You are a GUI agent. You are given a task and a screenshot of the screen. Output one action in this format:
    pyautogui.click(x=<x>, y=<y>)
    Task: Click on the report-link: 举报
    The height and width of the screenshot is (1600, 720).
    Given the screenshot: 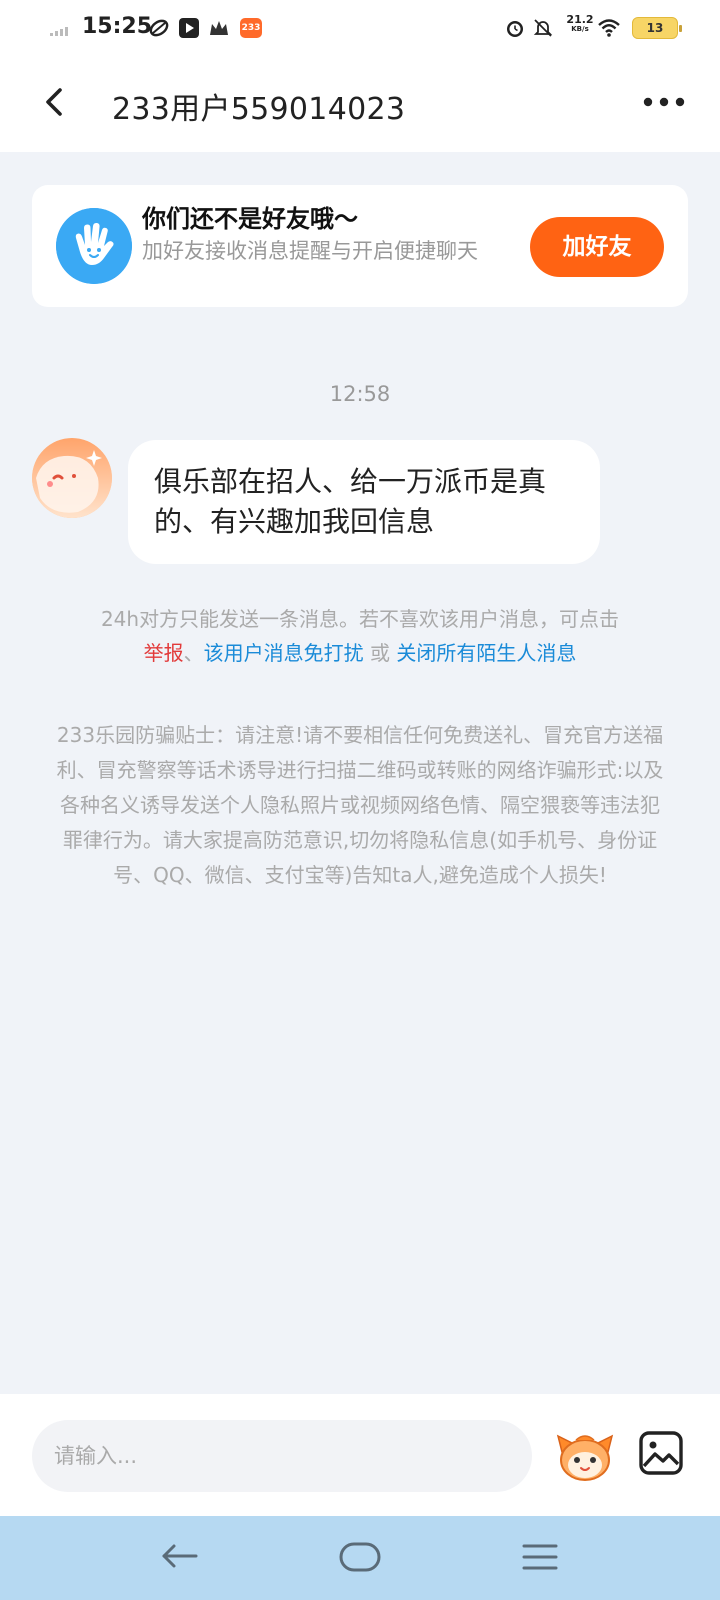 What is the action you would take?
    pyautogui.click(x=164, y=653)
    